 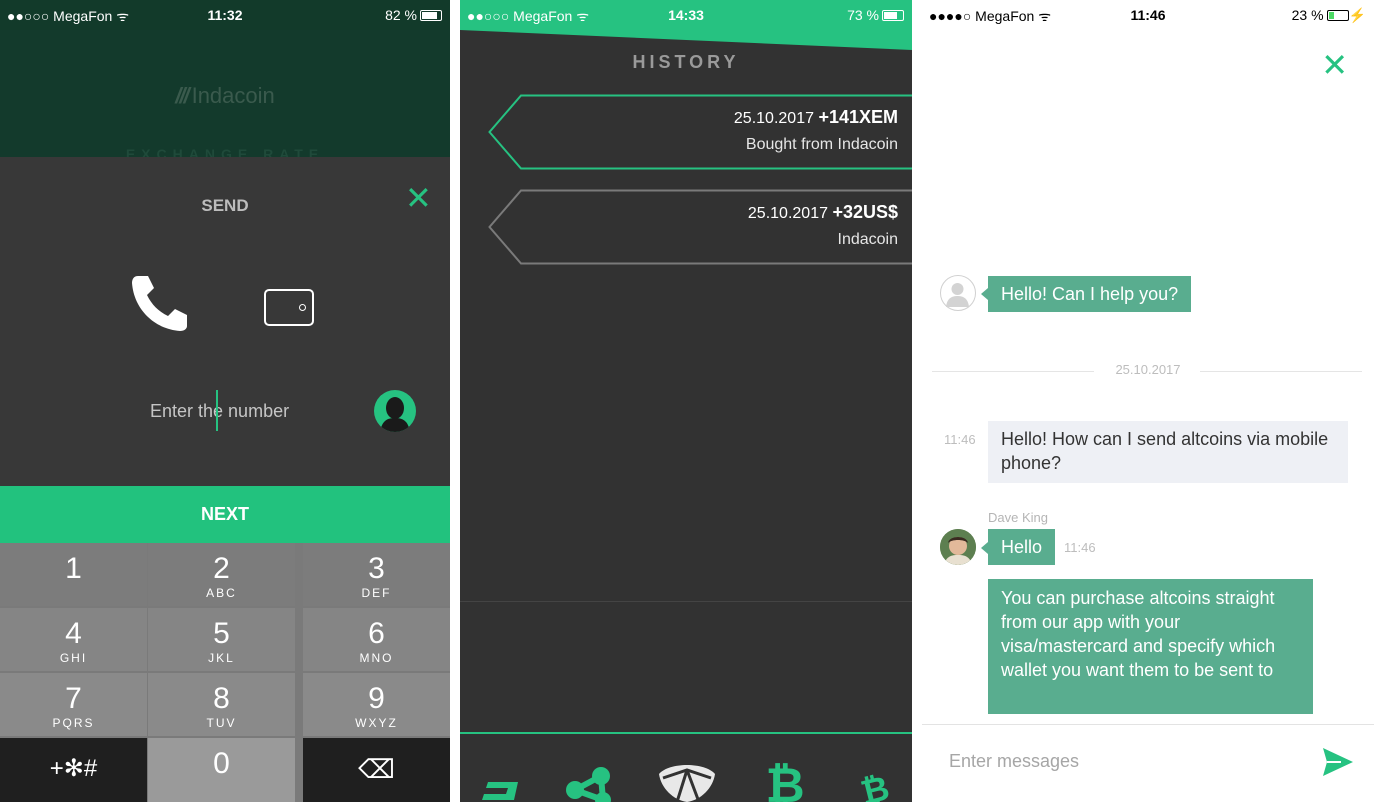 I want to click on dash-icon, so click(x=502, y=777).